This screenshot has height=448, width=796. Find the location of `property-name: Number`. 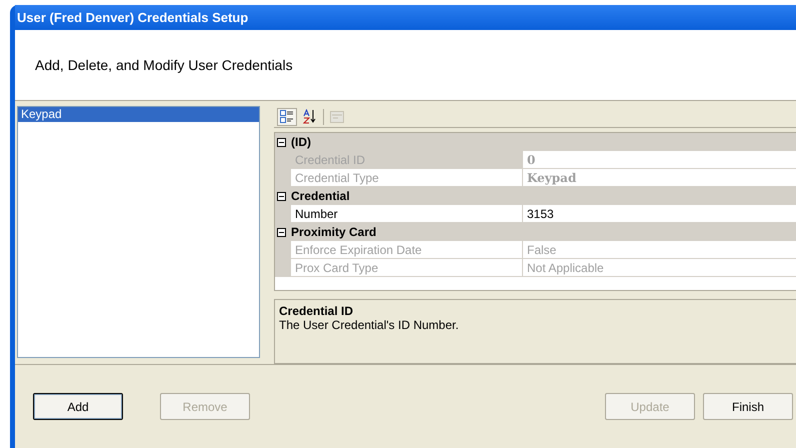

property-name: Number is located at coordinates (407, 214).